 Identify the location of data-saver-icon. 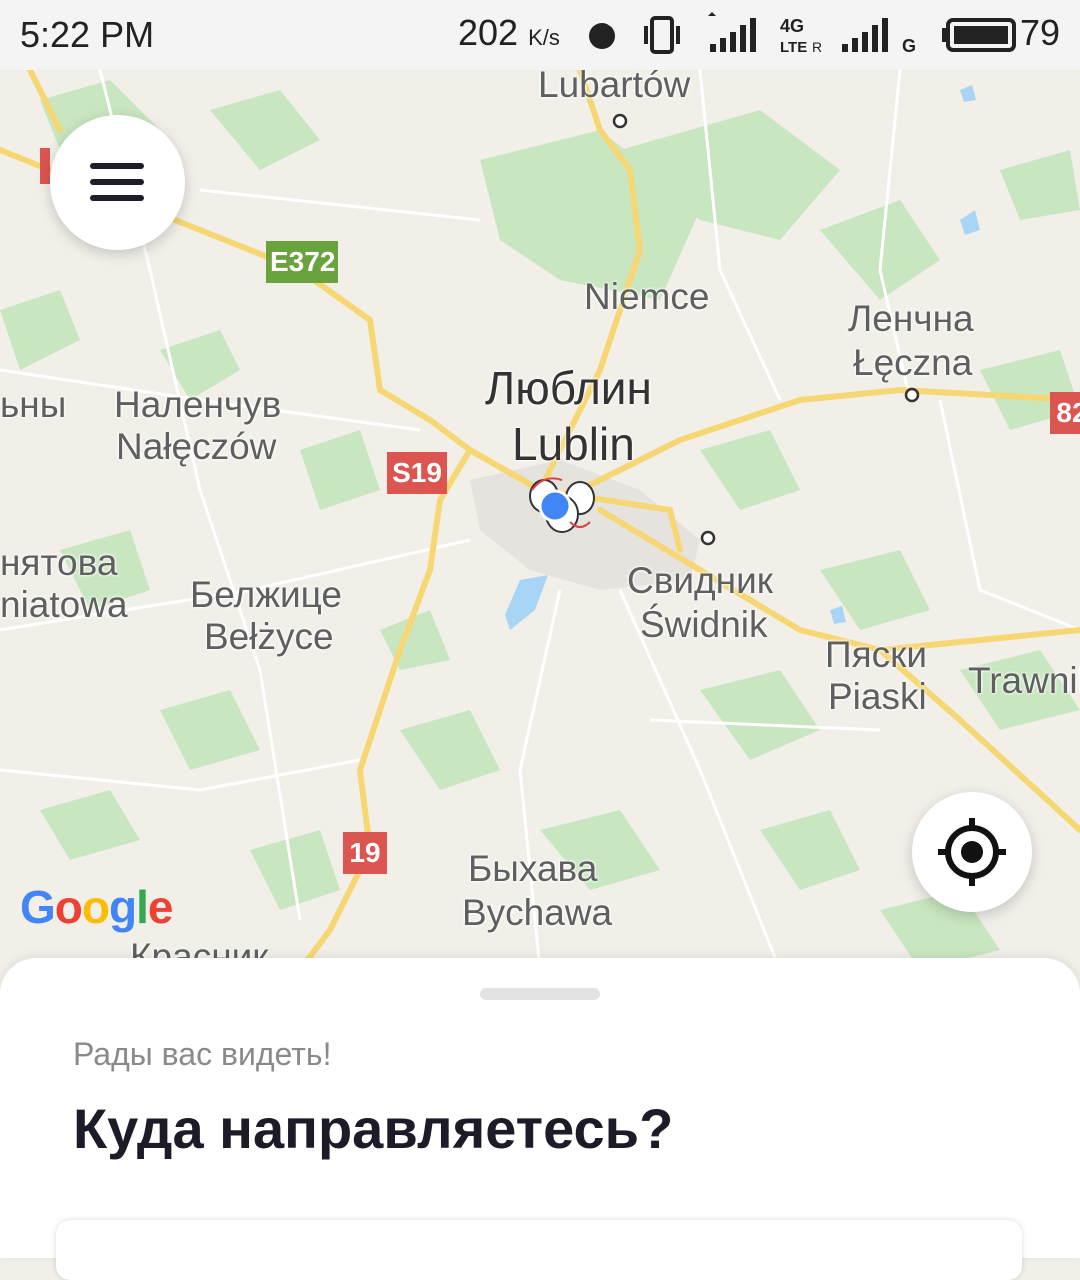
(603, 31).